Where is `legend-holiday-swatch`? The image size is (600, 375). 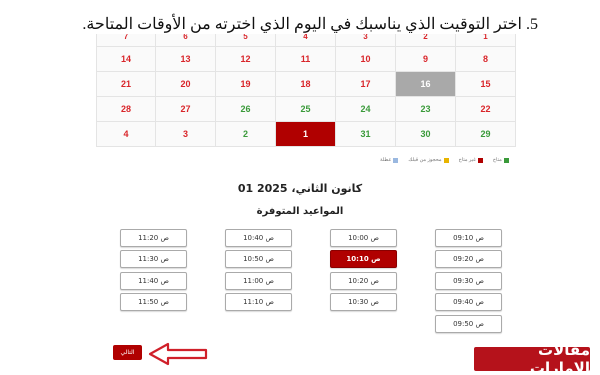
legend-holiday-swatch is located at coordinates (396, 160).